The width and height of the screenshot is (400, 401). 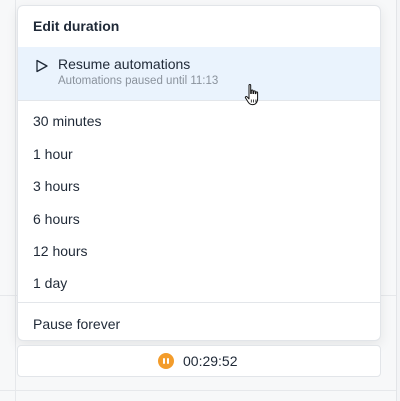 What do you see at coordinates (124, 64) in the screenshot?
I see `resume-automations-label: Resume automations` at bounding box center [124, 64].